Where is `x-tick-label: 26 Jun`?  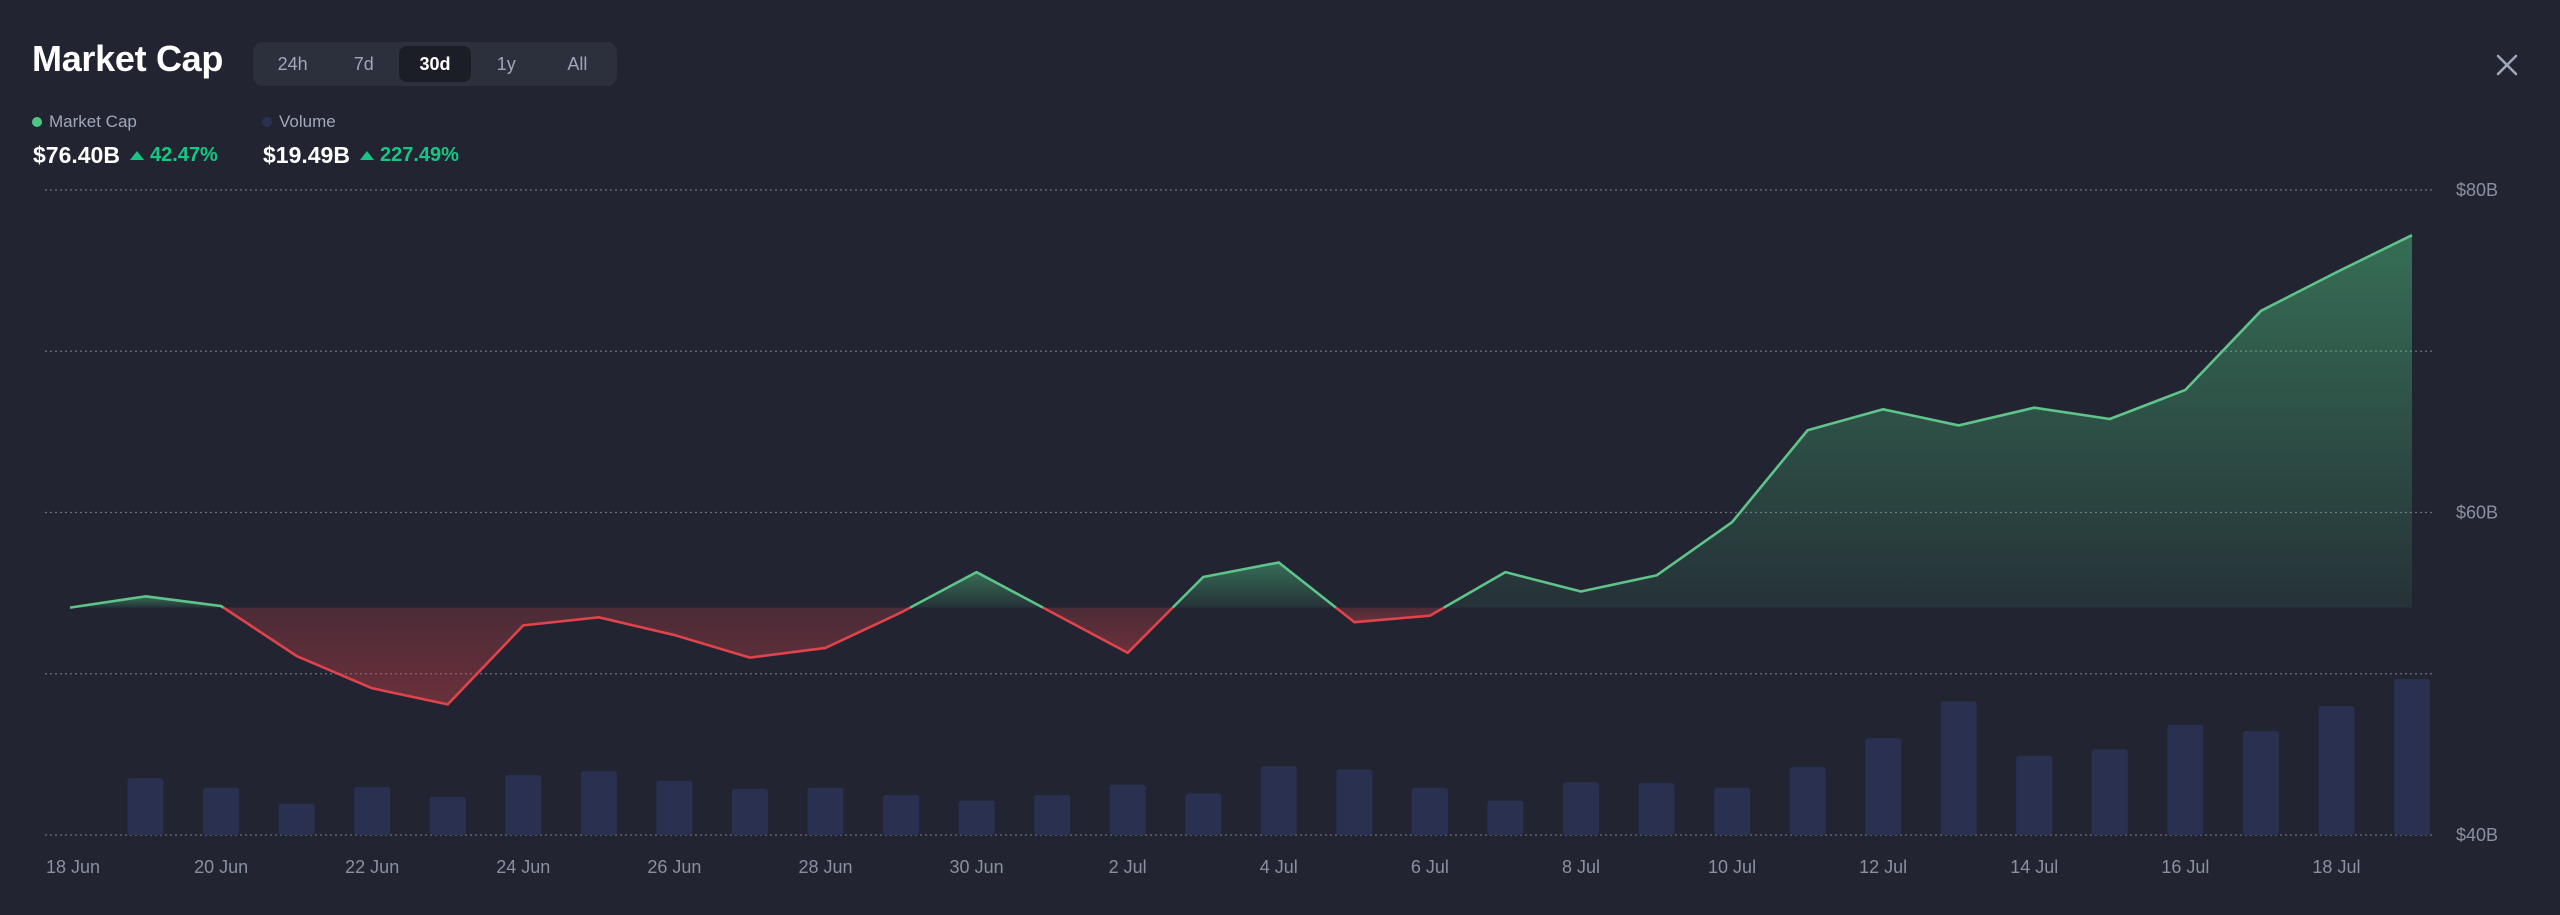 x-tick-label: 26 Jun is located at coordinates (674, 867).